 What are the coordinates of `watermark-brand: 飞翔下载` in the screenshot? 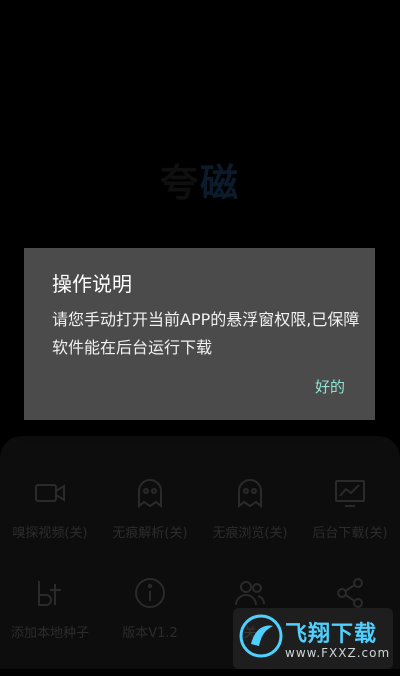 It's located at (331, 634).